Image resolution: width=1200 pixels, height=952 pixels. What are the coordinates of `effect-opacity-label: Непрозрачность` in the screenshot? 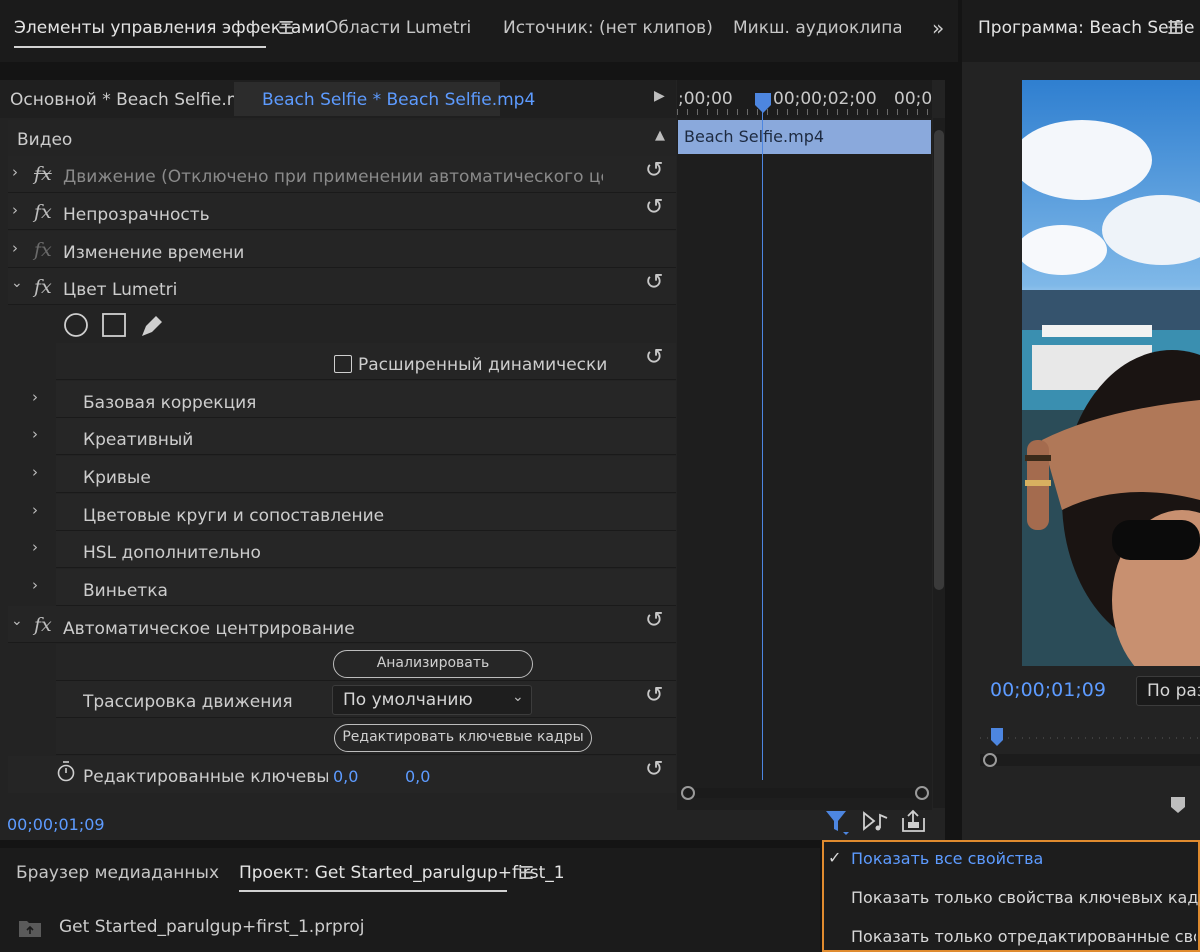 It's located at (136, 215).